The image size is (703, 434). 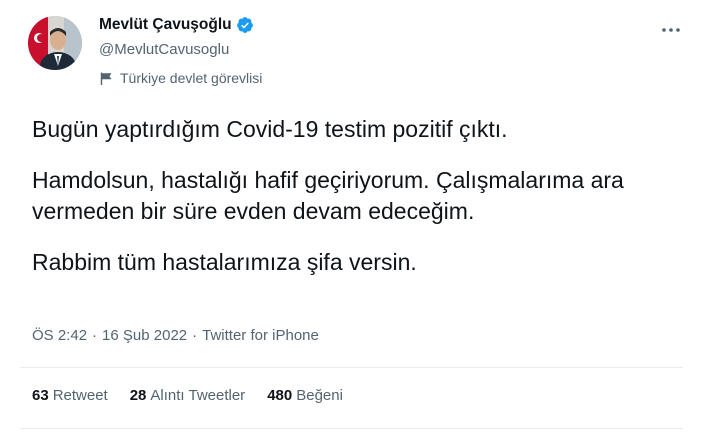 I want to click on tweet-stats: 63 Retweet 28 Alıntı Tweetler 480 Beğeni, so click(x=198, y=395).